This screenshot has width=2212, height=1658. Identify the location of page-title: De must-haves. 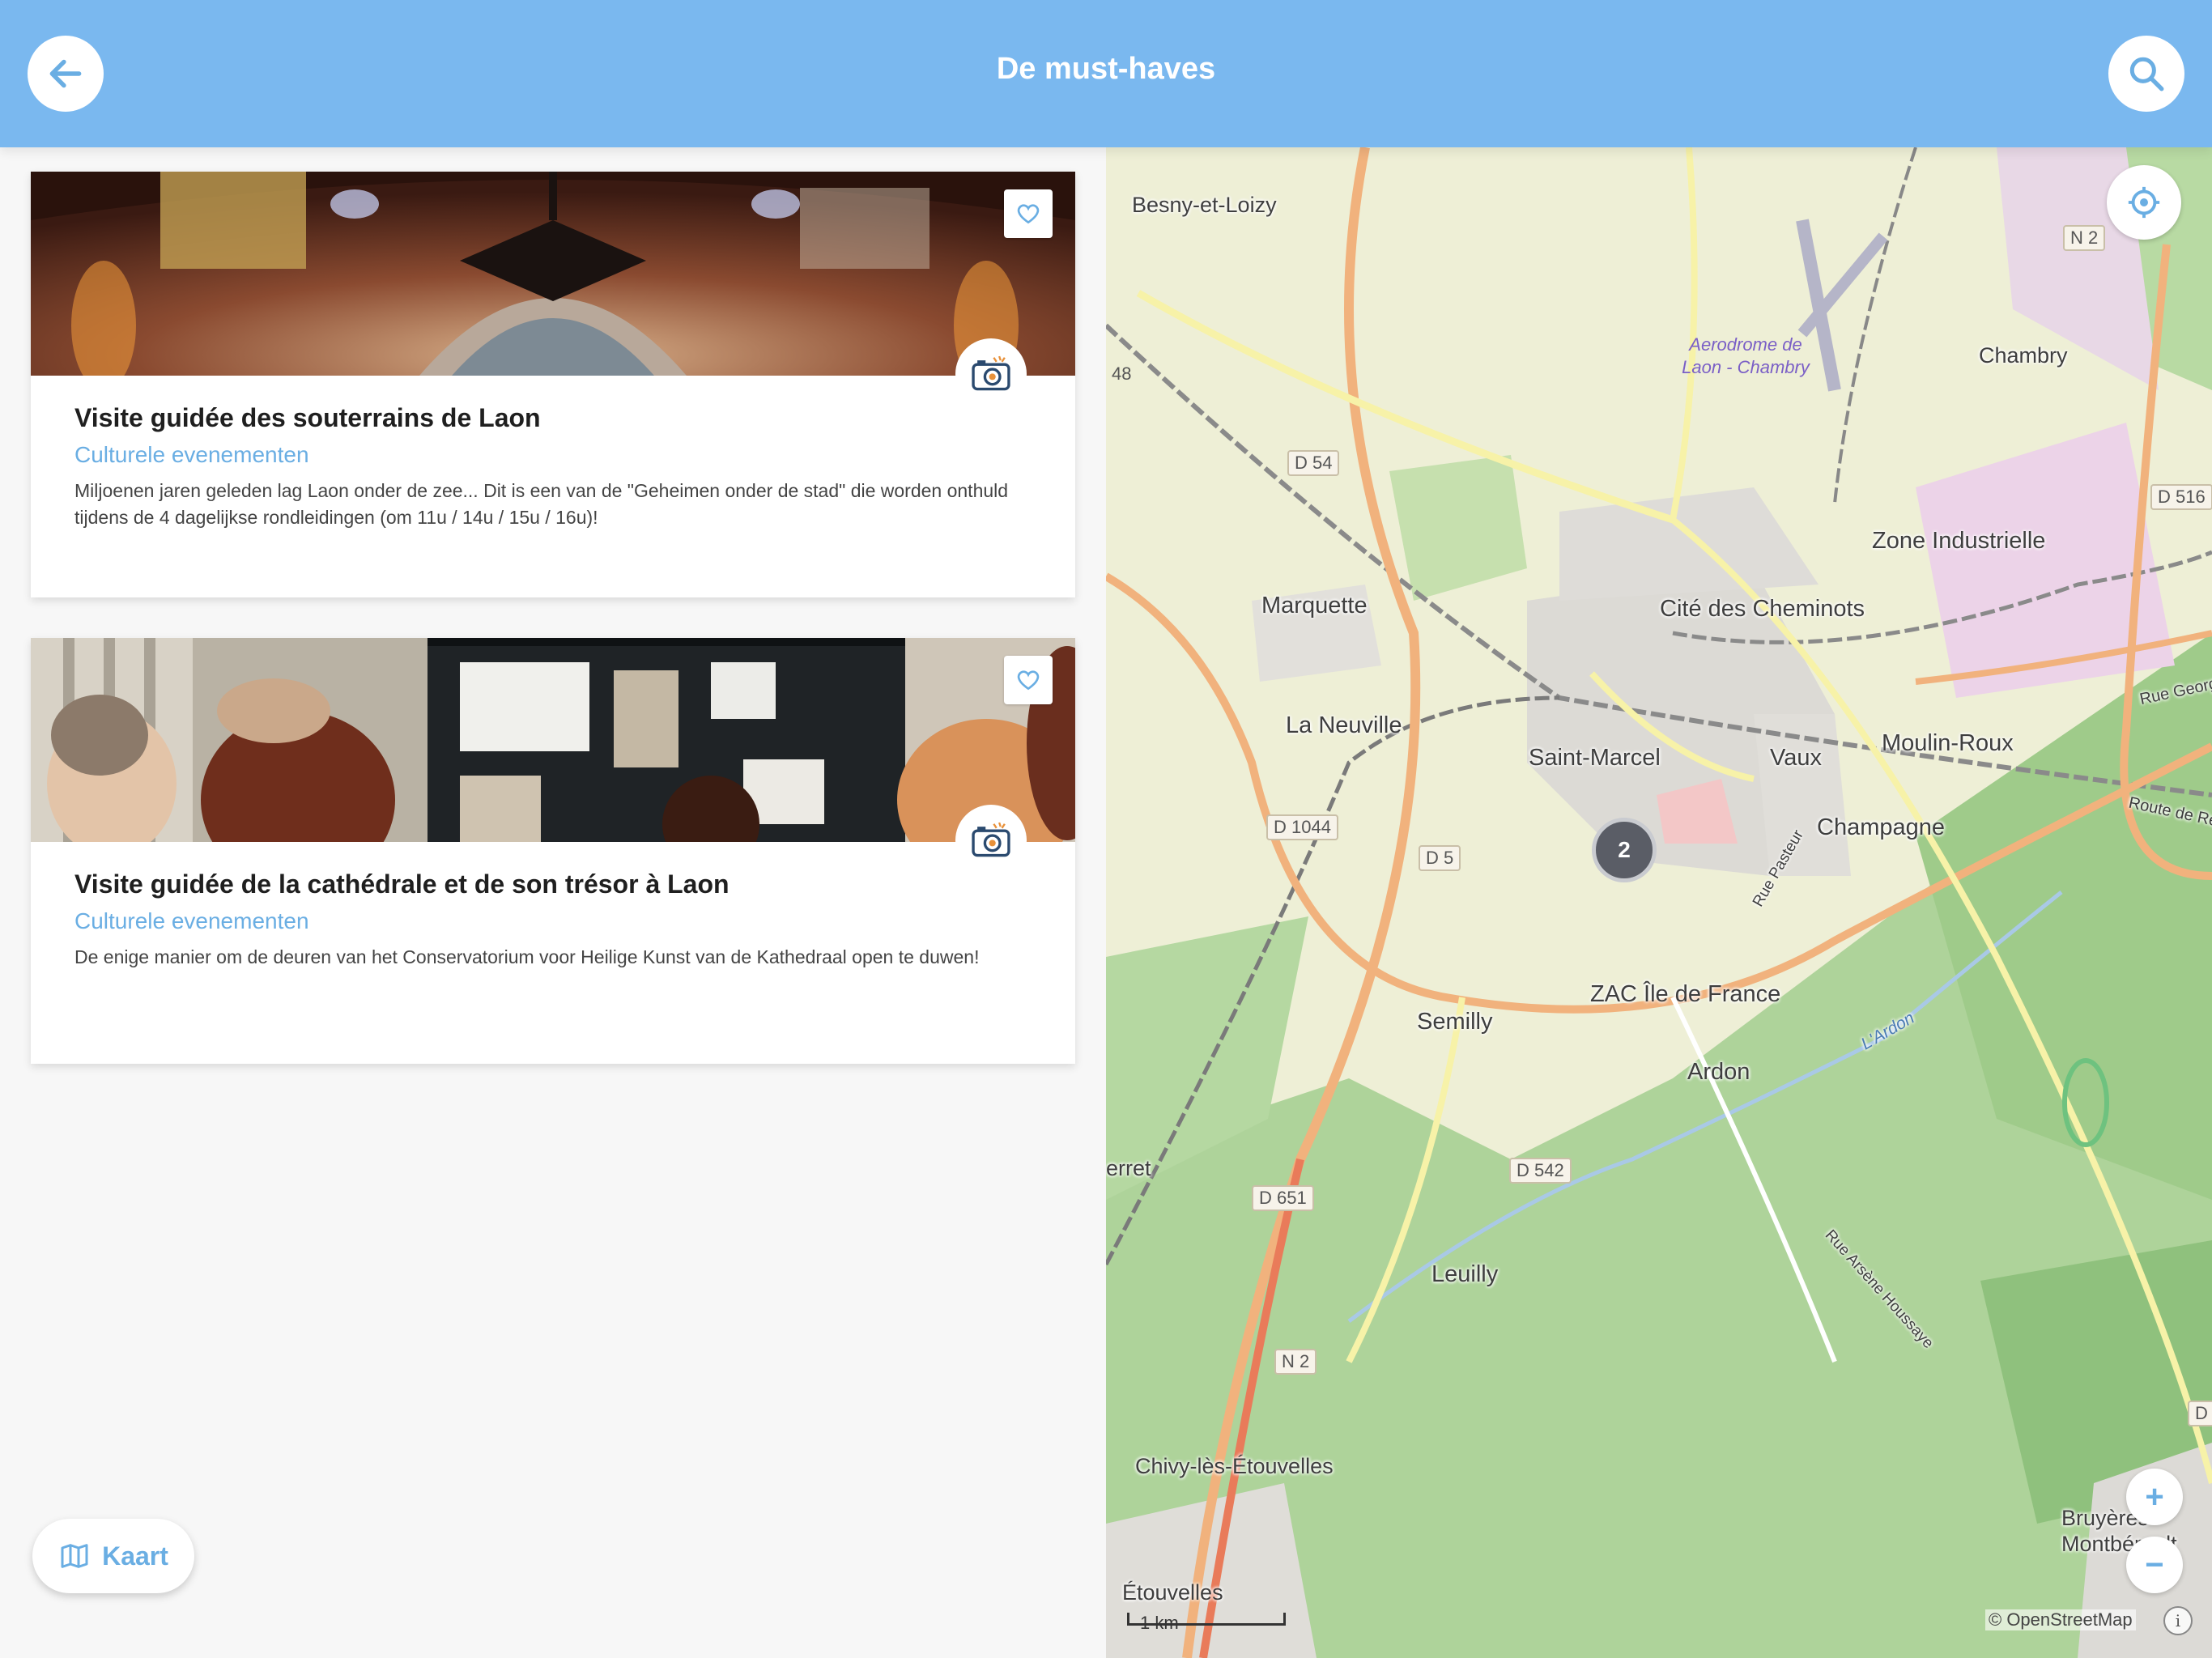
(1106, 69).